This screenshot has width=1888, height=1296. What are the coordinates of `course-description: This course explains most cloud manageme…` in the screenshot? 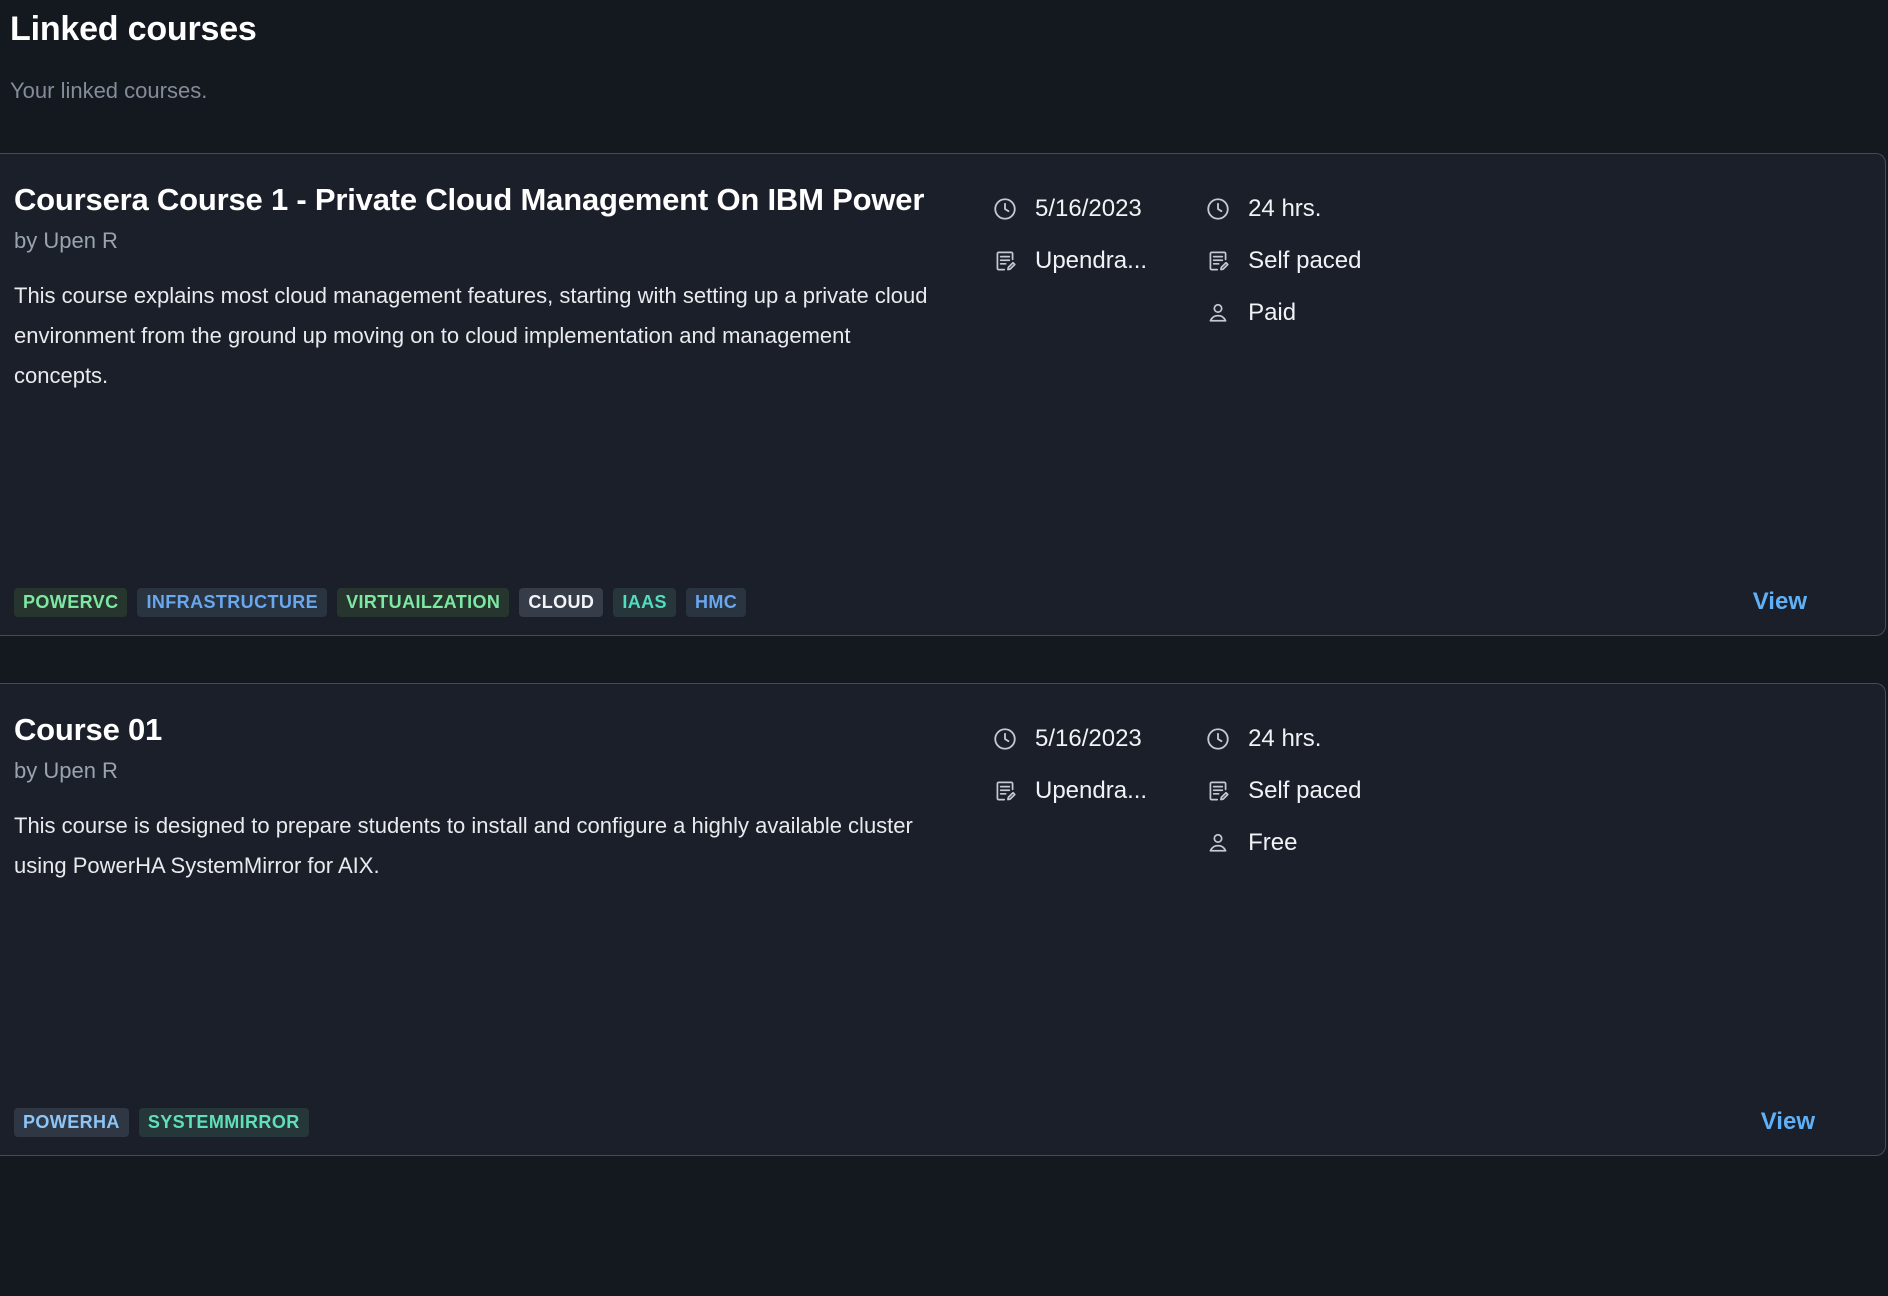 It's located at (471, 335).